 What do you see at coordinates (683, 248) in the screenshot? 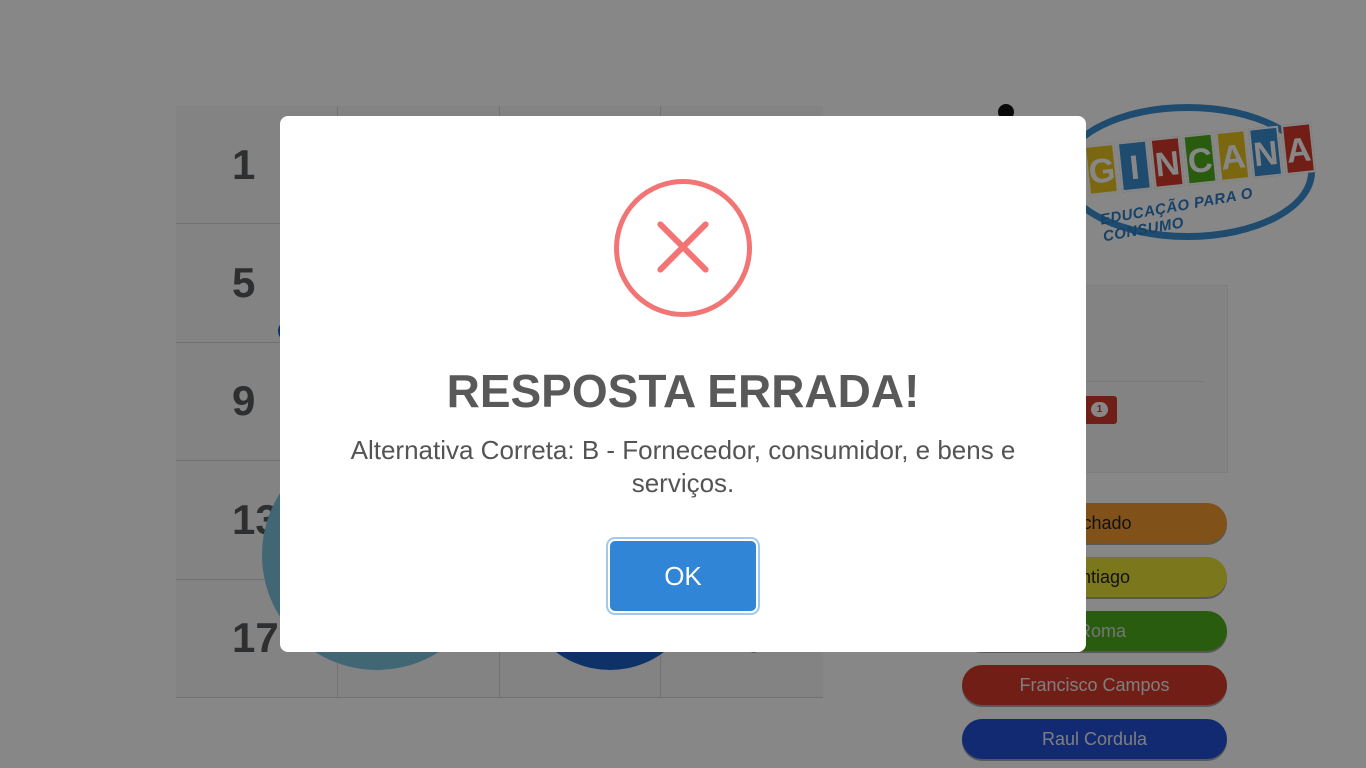
I see `error-x-icon` at bounding box center [683, 248].